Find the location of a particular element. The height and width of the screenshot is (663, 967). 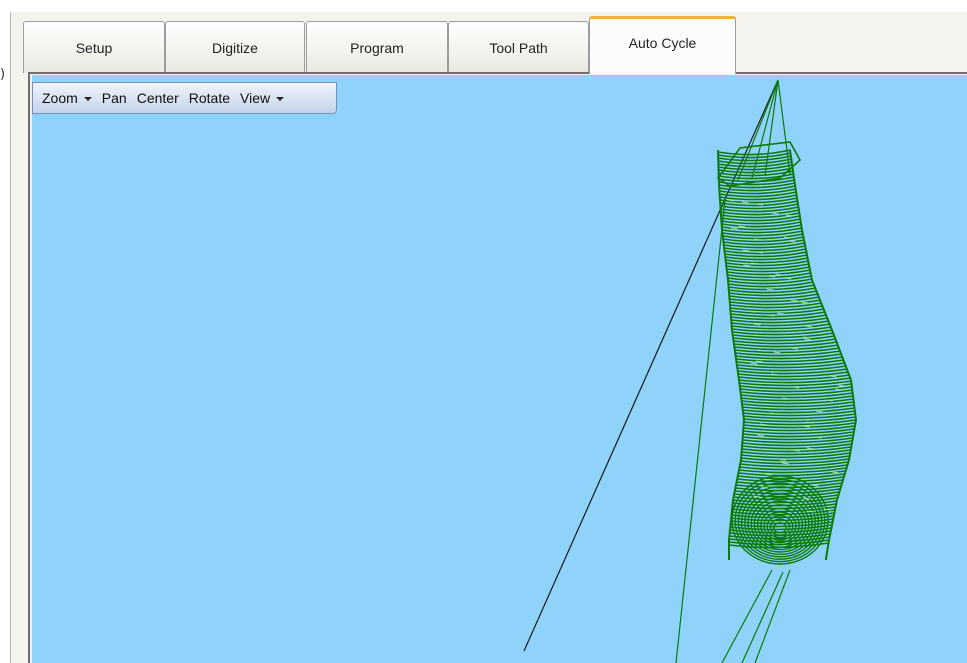

view-toolbar: Zoom Pan Center Rotate View is located at coordinates (184, 98).